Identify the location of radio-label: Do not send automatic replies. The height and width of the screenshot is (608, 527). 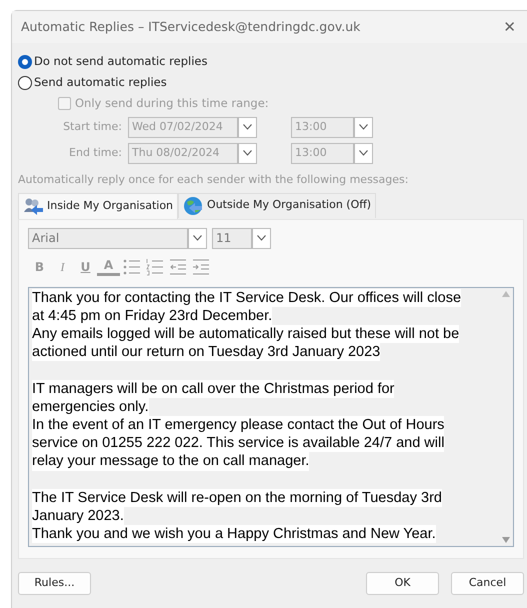
(121, 61).